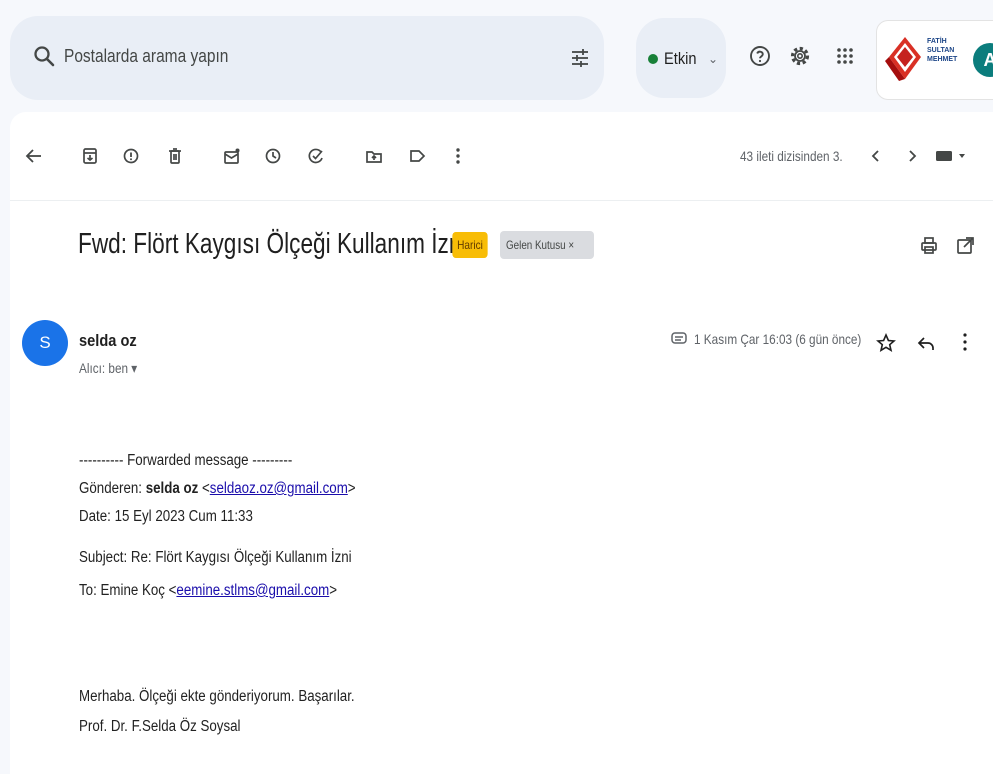 The image size is (993, 774). I want to click on forwarded-to-line: To: Emine Koç <eemine.stlms@gmail.com>, so click(208, 590).